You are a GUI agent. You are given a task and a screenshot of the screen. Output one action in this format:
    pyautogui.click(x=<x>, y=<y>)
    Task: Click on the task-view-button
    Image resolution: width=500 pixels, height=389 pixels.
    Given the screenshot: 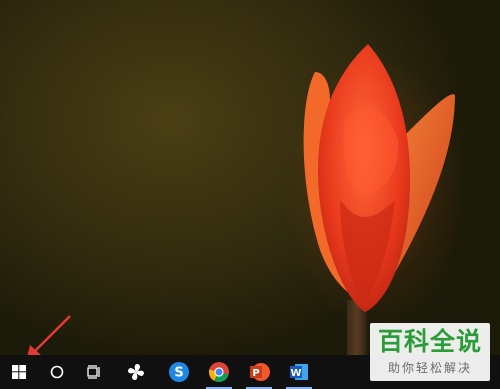 What is the action you would take?
    pyautogui.click(x=95, y=372)
    